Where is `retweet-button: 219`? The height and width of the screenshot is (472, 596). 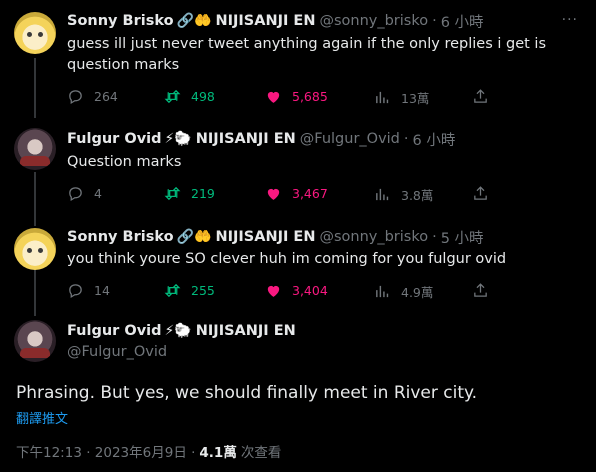 retweet-button: 219 is located at coordinates (189, 193).